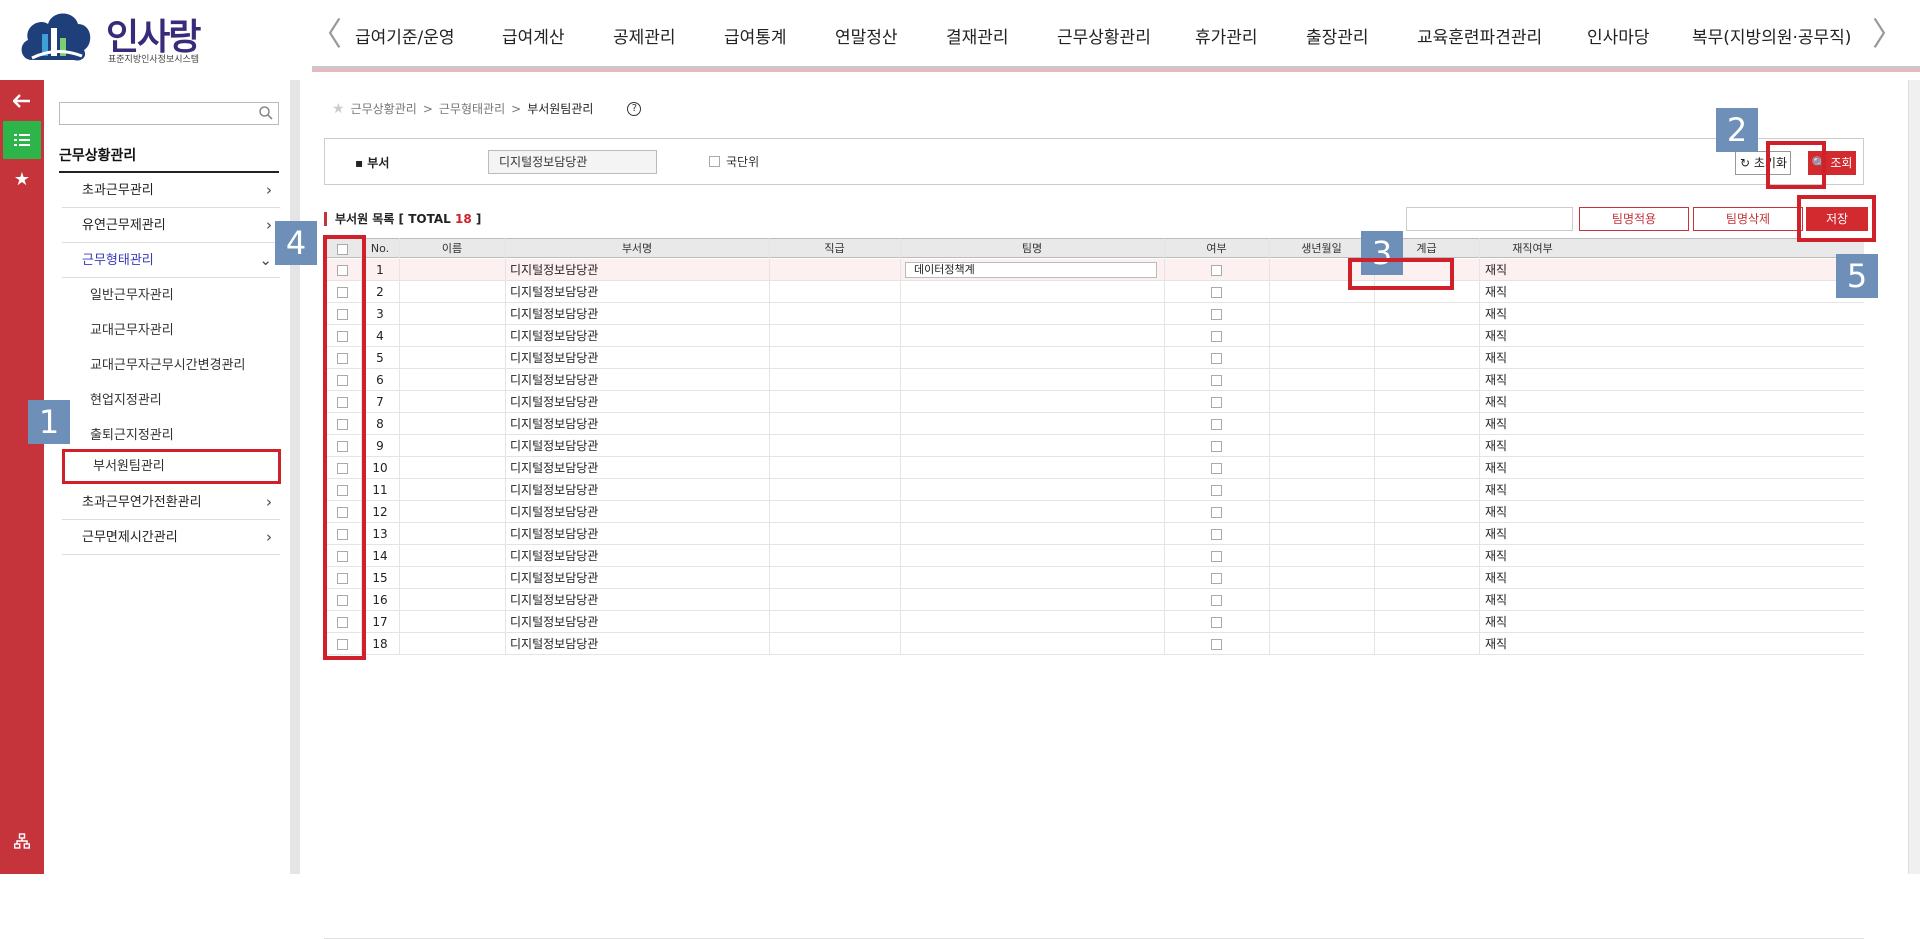  I want to click on col-header-dept: 부서명, so click(637, 248).